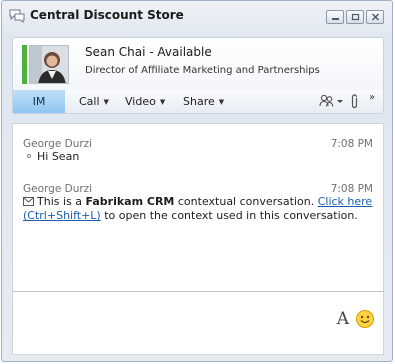 The height and width of the screenshot is (364, 395). I want to click on close-button, so click(375, 17).